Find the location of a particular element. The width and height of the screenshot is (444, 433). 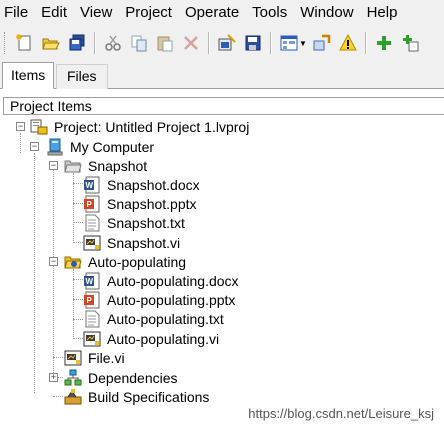

tree-item-label: Snapshot.txt is located at coordinates (146, 222).